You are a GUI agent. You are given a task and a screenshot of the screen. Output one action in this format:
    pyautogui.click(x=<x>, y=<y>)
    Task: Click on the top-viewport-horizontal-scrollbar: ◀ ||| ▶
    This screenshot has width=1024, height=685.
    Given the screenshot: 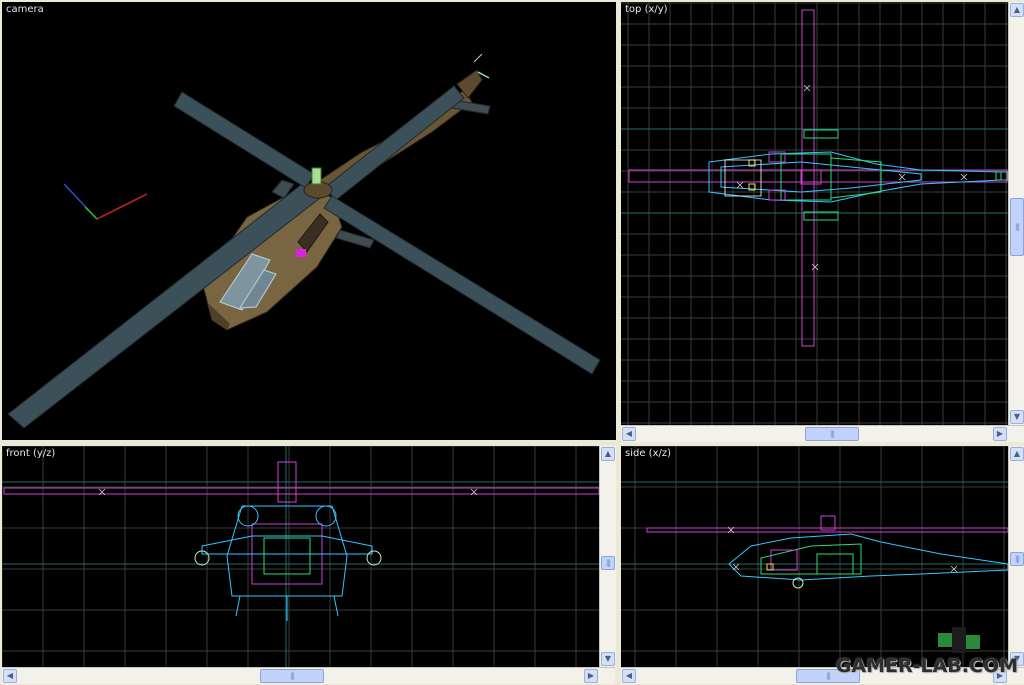 What is the action you would take?
    pyautogui.click(x=822, y=433)
    